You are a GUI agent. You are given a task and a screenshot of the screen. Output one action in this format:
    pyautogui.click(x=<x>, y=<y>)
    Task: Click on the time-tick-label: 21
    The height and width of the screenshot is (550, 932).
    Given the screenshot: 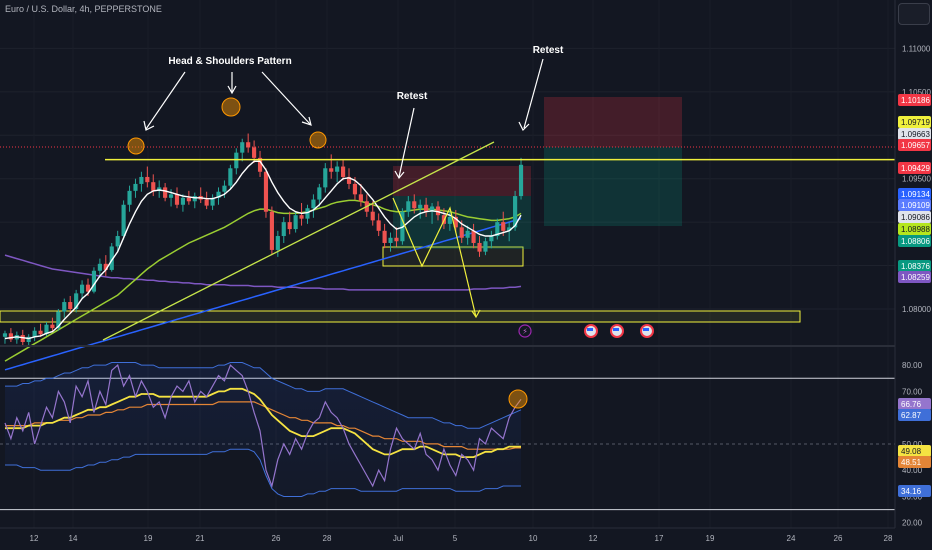 What is the action you would take?
    pyautogui.click(x=200, y=538)
    